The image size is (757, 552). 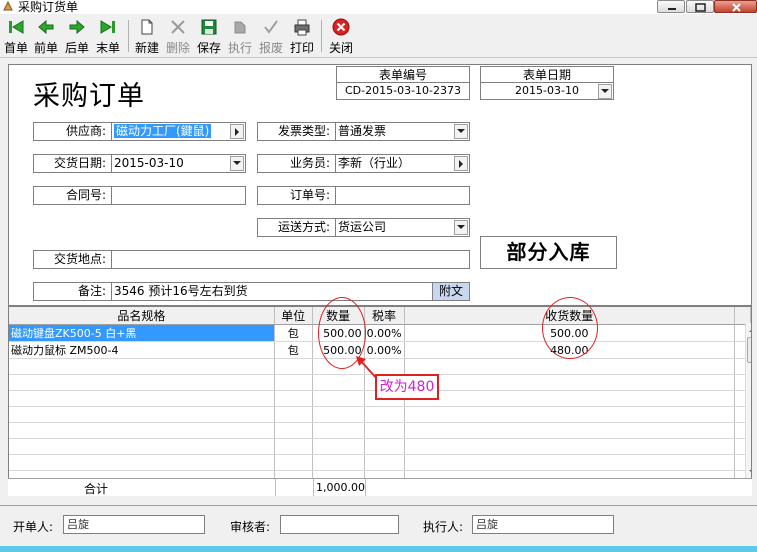 What do you see at coordinates (443, 527) in the screenshot?
I see `executor-label: 执行人:` at bounding box center [443, 527].